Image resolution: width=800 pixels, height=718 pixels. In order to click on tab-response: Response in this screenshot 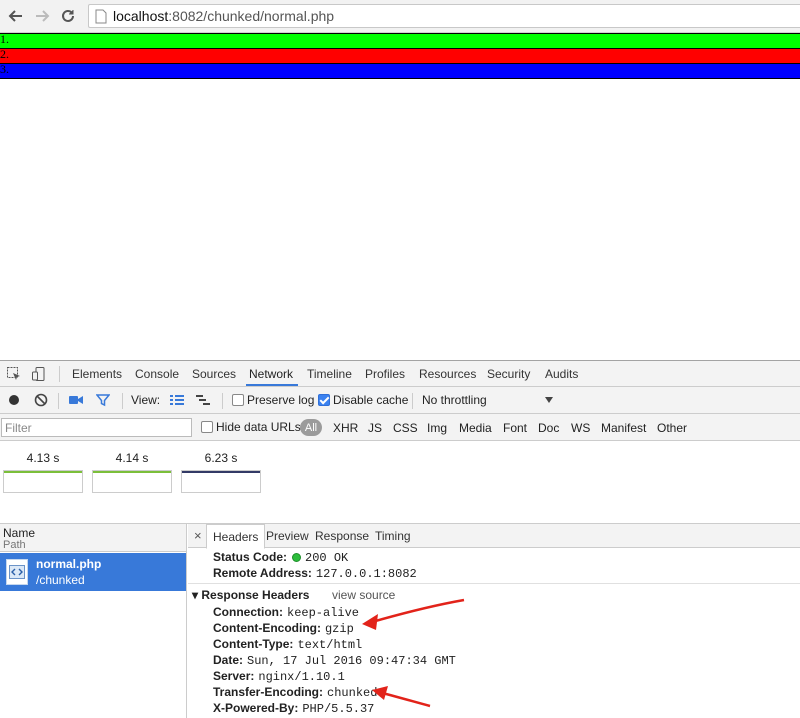, I will do `click(342, 536)`.